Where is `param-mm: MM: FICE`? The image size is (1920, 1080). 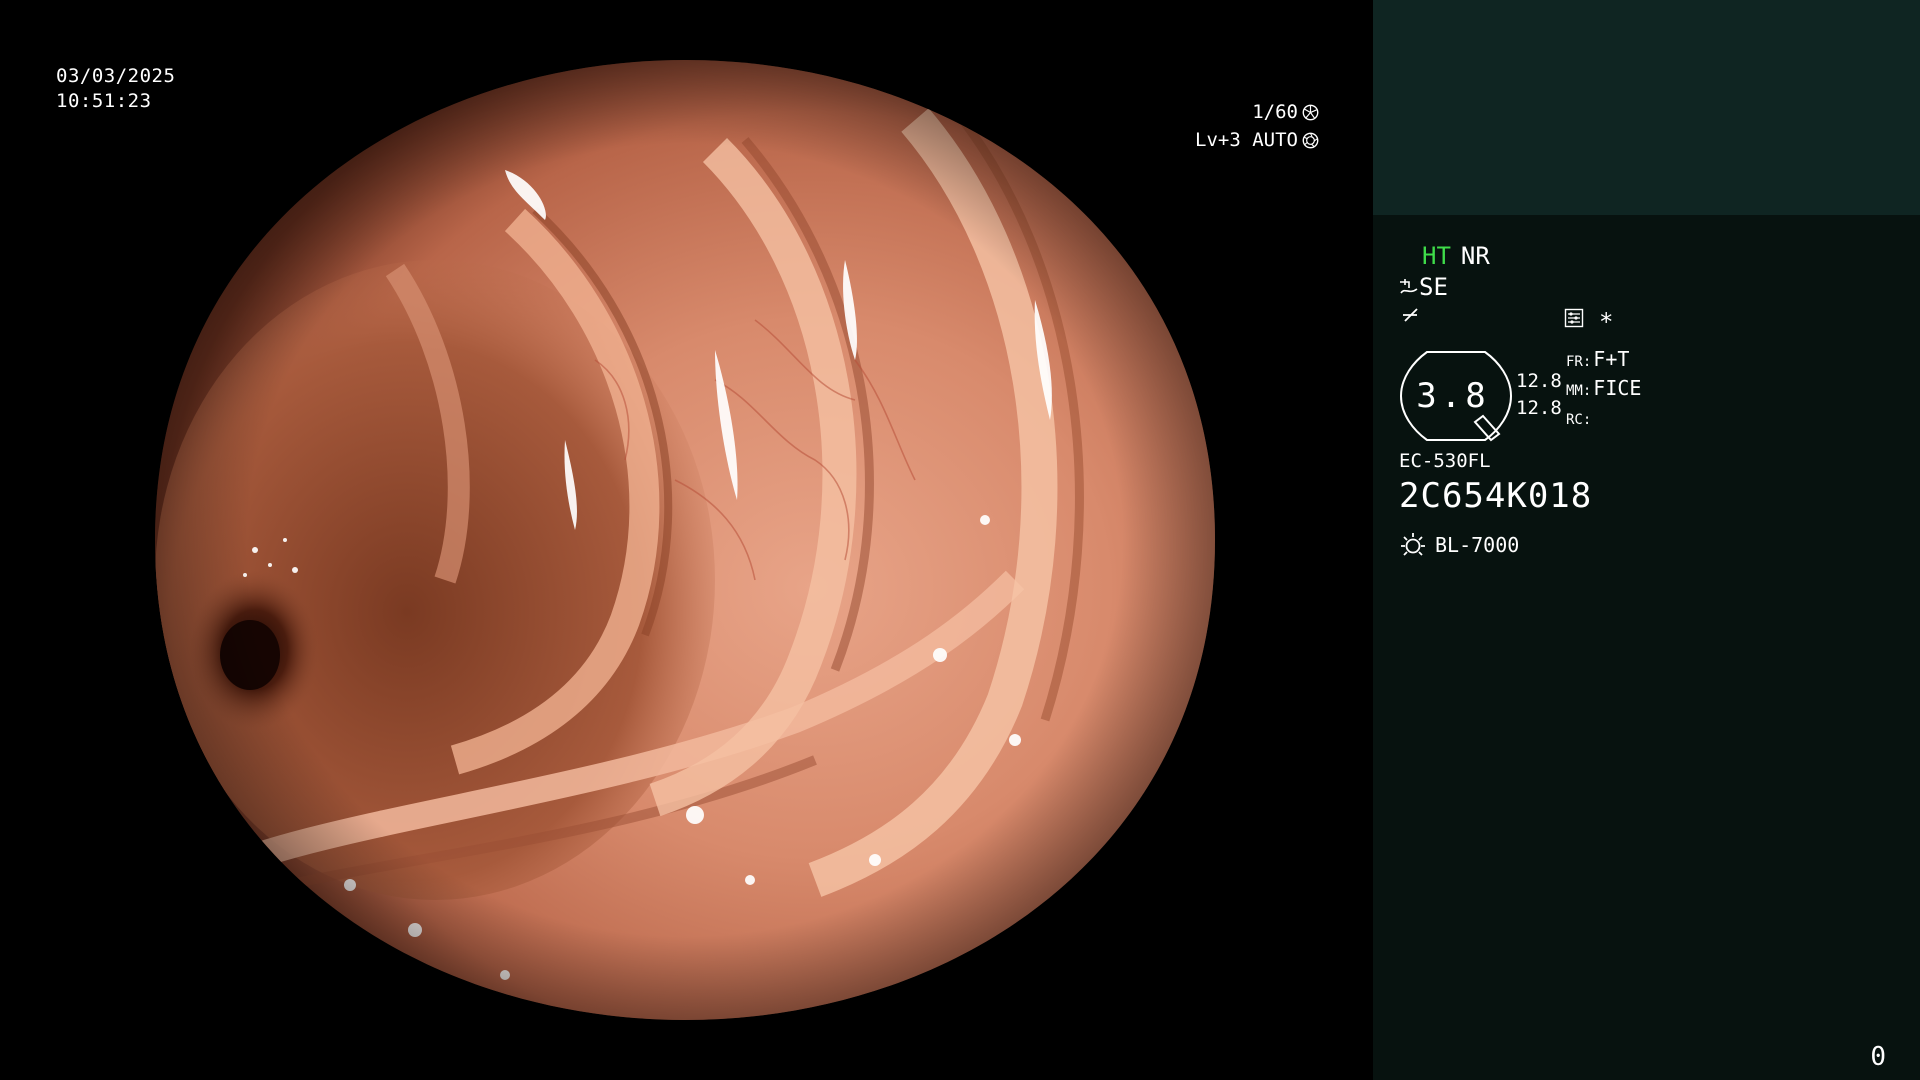
param-mm: MM: FICE is located at coordinates (1603, 389).